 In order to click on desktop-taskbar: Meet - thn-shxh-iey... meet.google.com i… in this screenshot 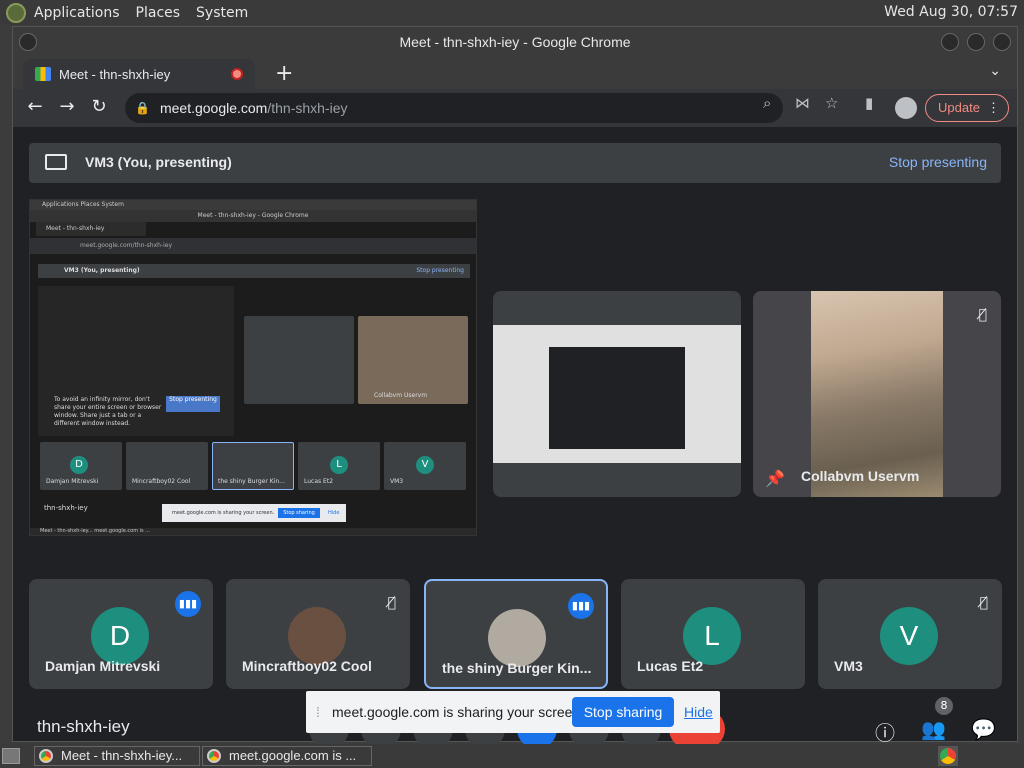, I will do `click(512, 756)`.